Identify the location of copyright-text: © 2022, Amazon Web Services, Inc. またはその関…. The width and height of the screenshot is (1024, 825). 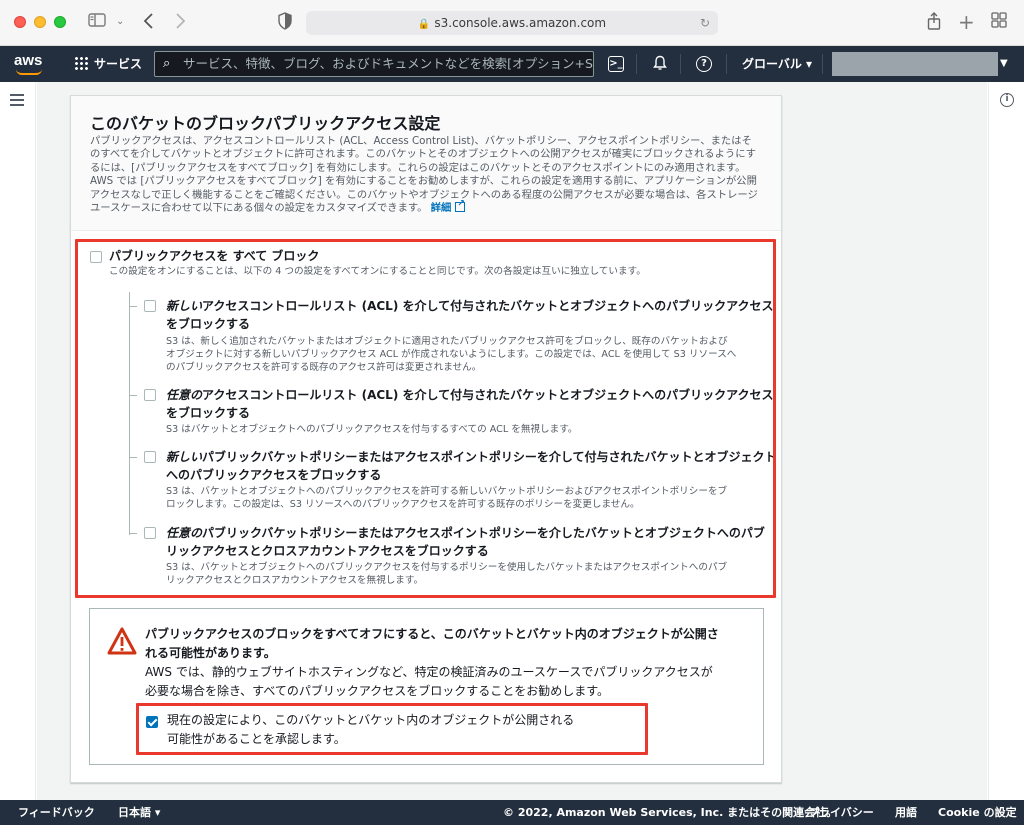
(670, 812).